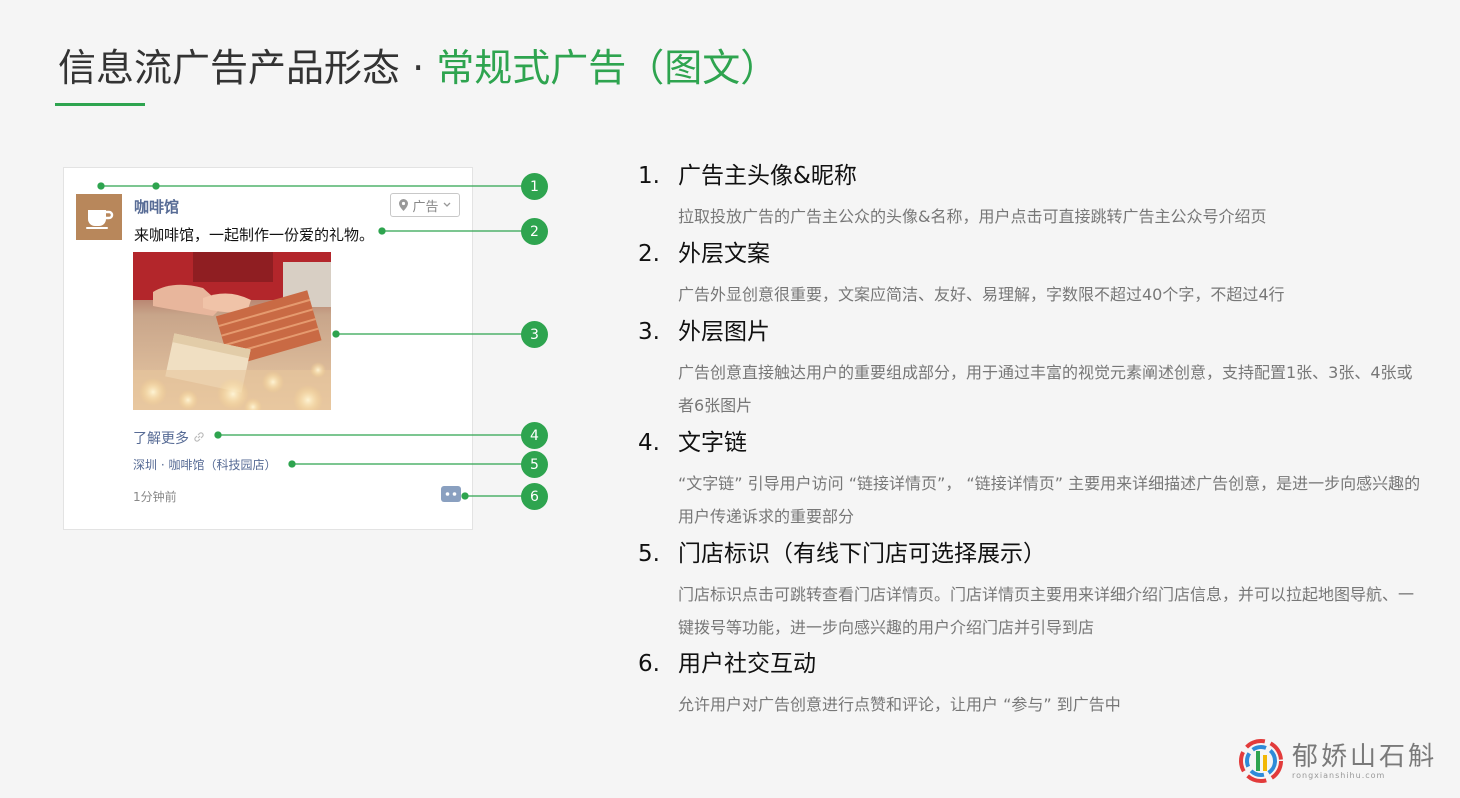 The height and width of the screenshot is (798, 1460). Describe the element at coordinates (981, 294) in the screenshot. I see `feature-description: 广告外显创意很重要，文案应简洁、友好、易理解，字数限不超过40个字，不超过4行` at that location.